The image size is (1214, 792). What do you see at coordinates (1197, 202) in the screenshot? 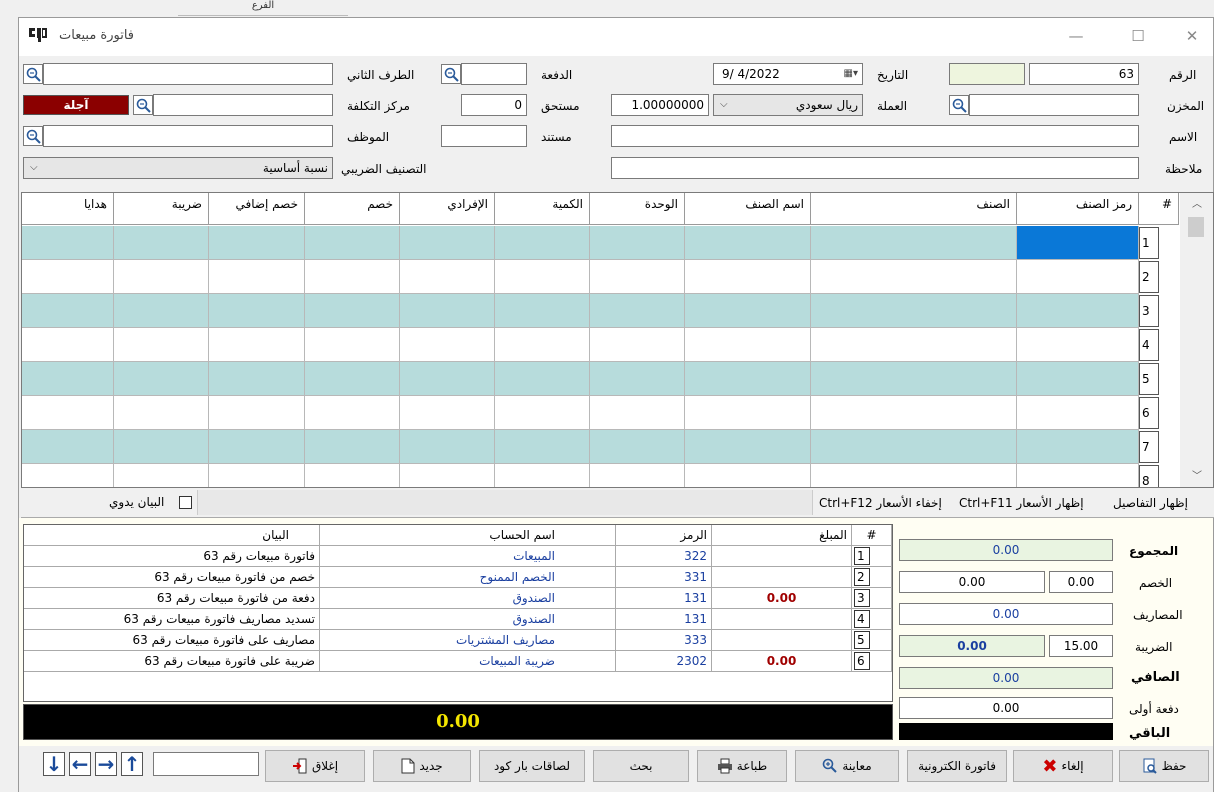
I see `scroll-up-icon: ︿` at bounding box center [1197, 202].